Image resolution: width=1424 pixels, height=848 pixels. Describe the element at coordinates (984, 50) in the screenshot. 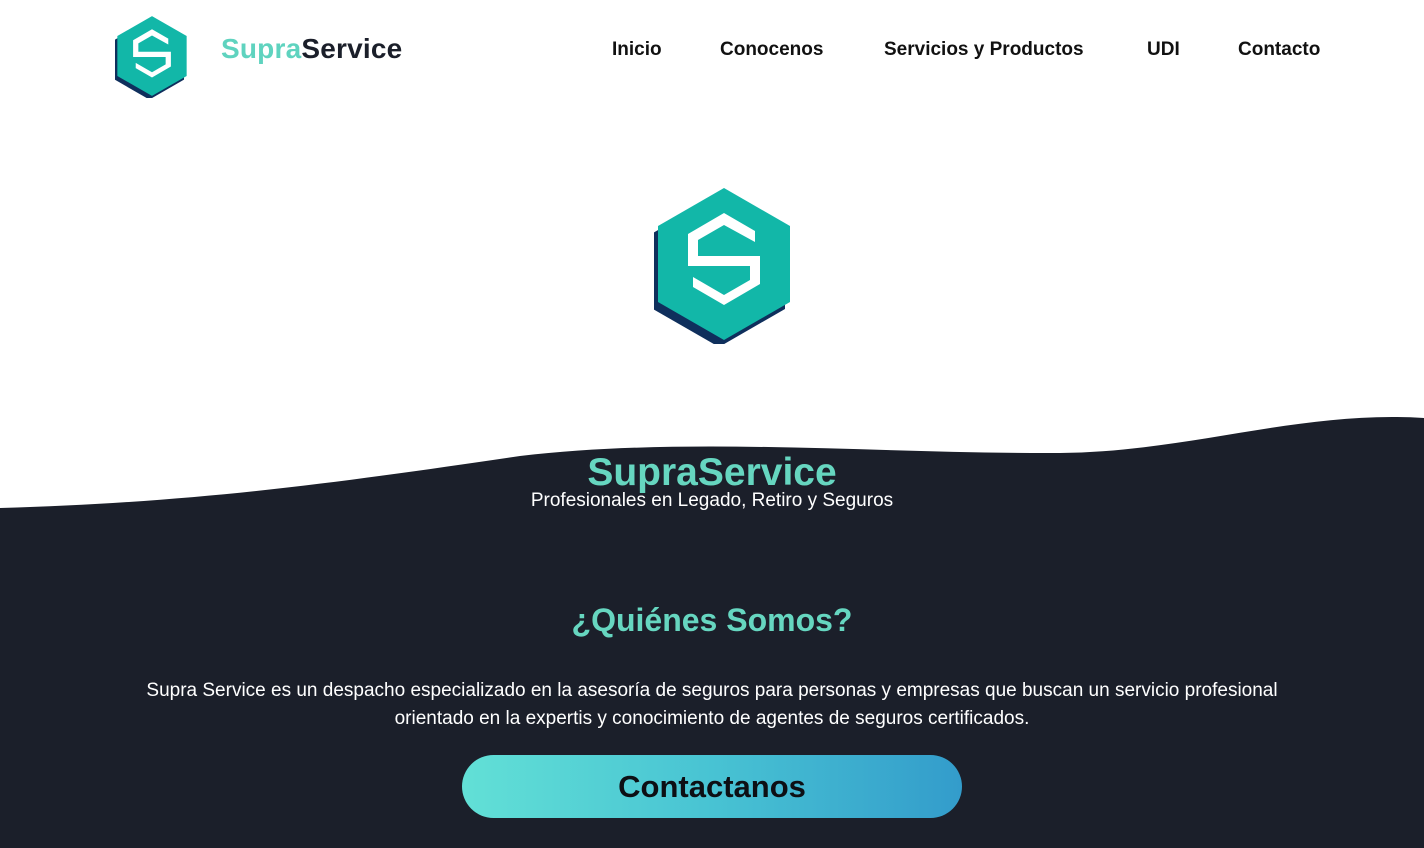

I see `nav-item-servicios-productos: Servicios y Productos` at that location.